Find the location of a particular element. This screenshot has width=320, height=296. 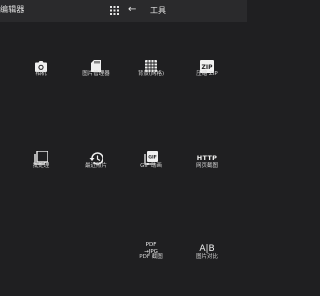

tool-label: 背景(网格) is located at coordinates (151, 74).